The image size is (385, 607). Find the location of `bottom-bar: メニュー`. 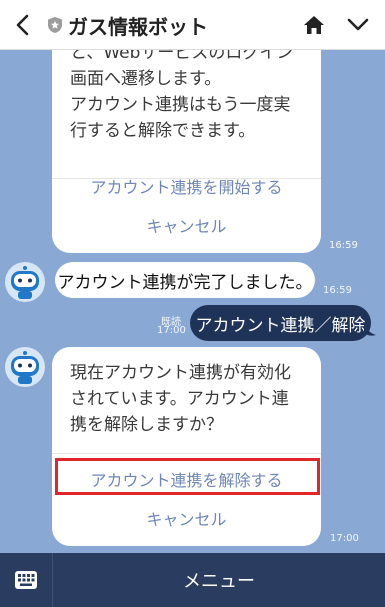

bottom-bar: メニュー is located at coordinates (192, 580).